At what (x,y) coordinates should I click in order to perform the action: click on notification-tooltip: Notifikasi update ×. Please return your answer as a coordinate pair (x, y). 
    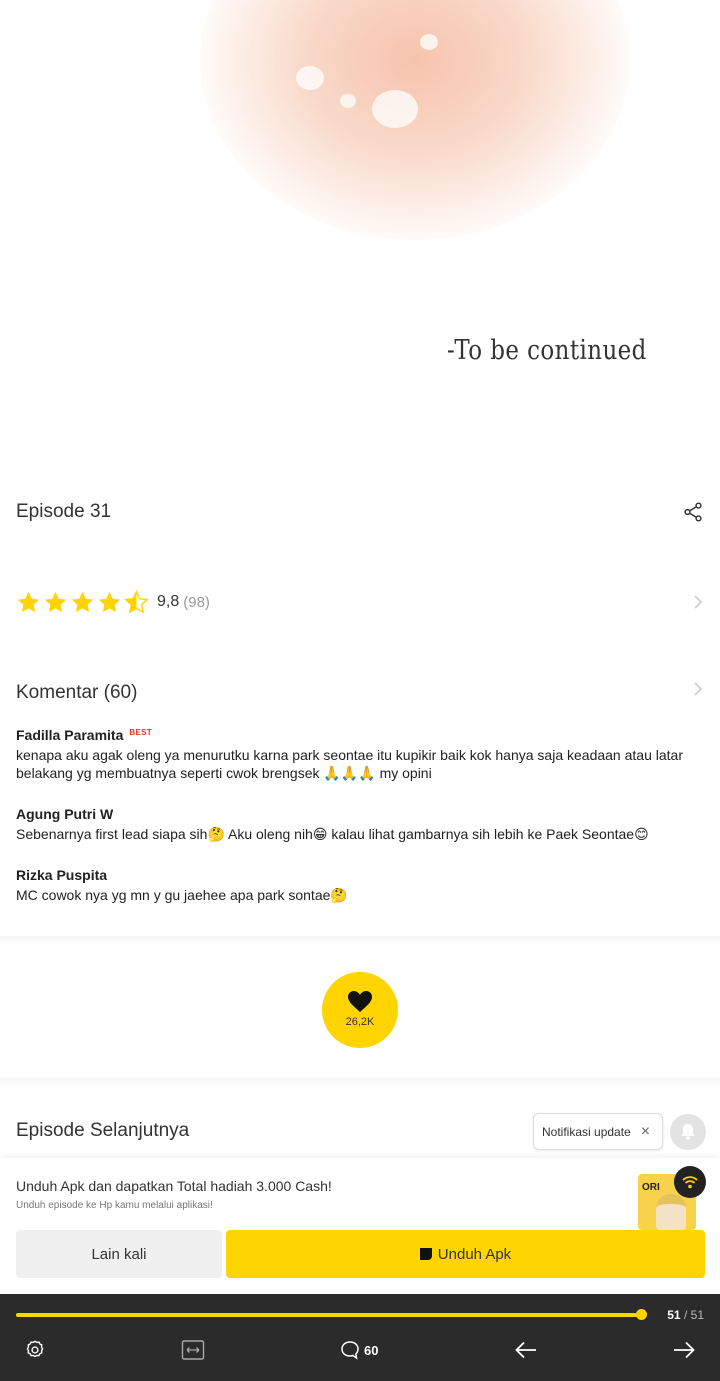
    Looking at the image, I should click on (598, 1131).